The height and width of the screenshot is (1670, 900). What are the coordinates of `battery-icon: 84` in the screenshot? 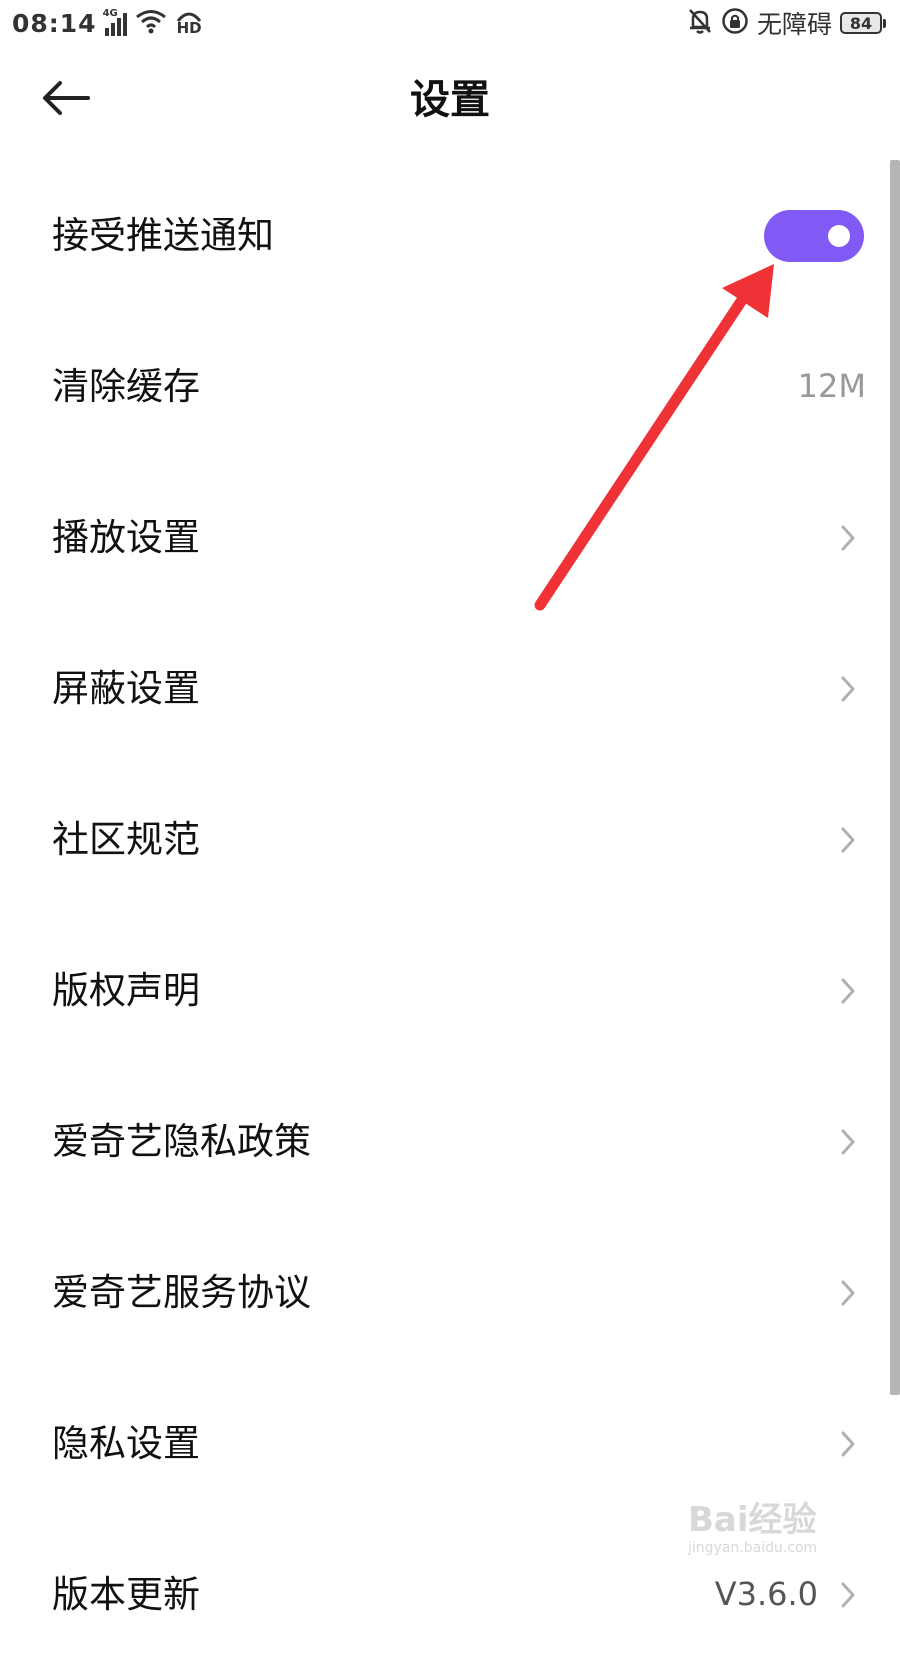 It's located at (863, 23).